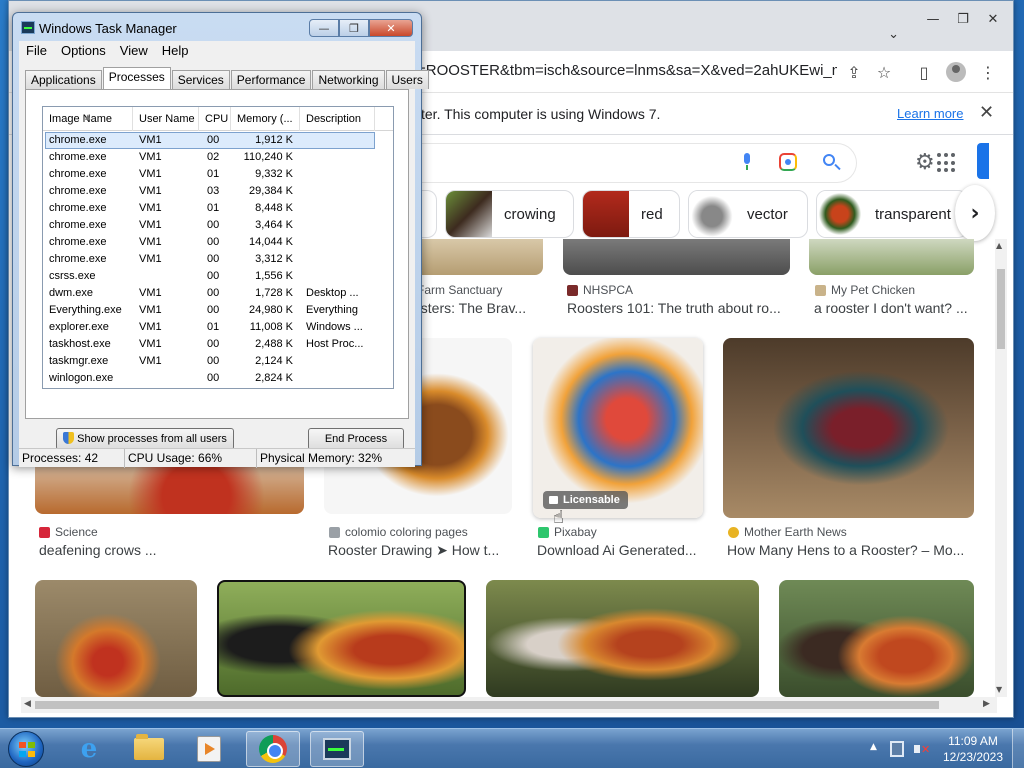  Describe the element at coordinates (567, 532) in the screenshot. I see `result-source: Pixabay` at that location.